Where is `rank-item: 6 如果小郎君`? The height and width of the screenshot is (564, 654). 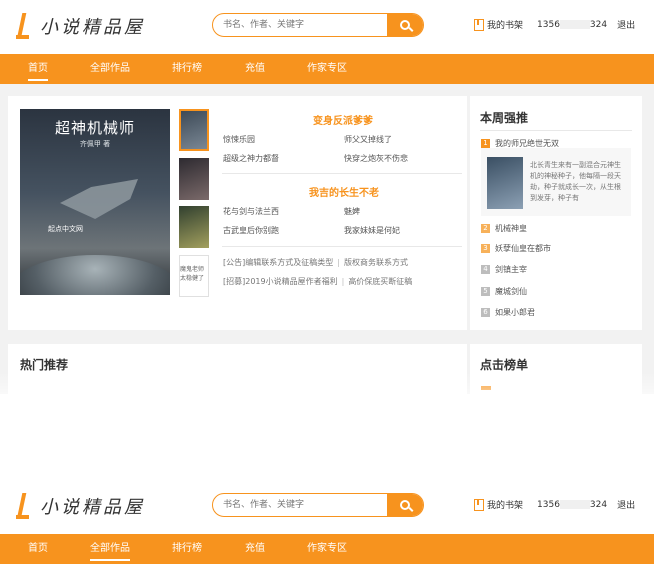
rank-item: 6 如果小郎君 is located at coordinates (508, 312).